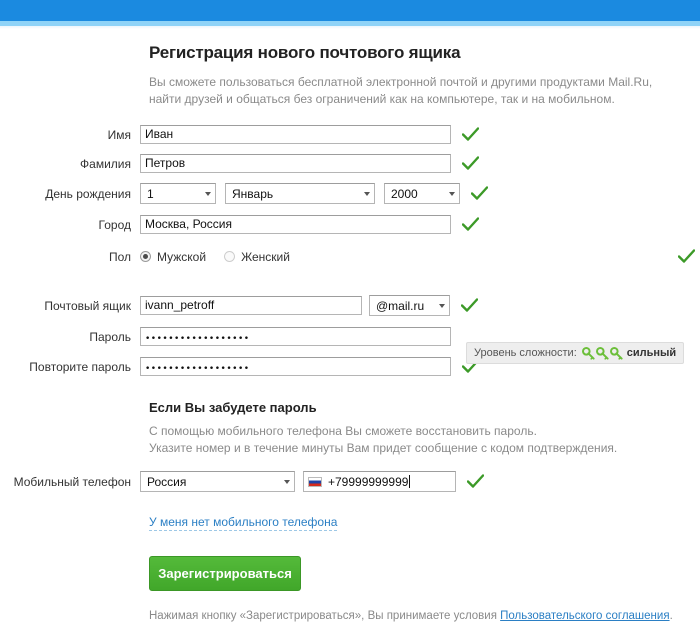 The height and width of the screenshot is (631, 700). Describe the element at coordinates (145, 256) in the screenshot. I see `radio-male-icon` at that location.